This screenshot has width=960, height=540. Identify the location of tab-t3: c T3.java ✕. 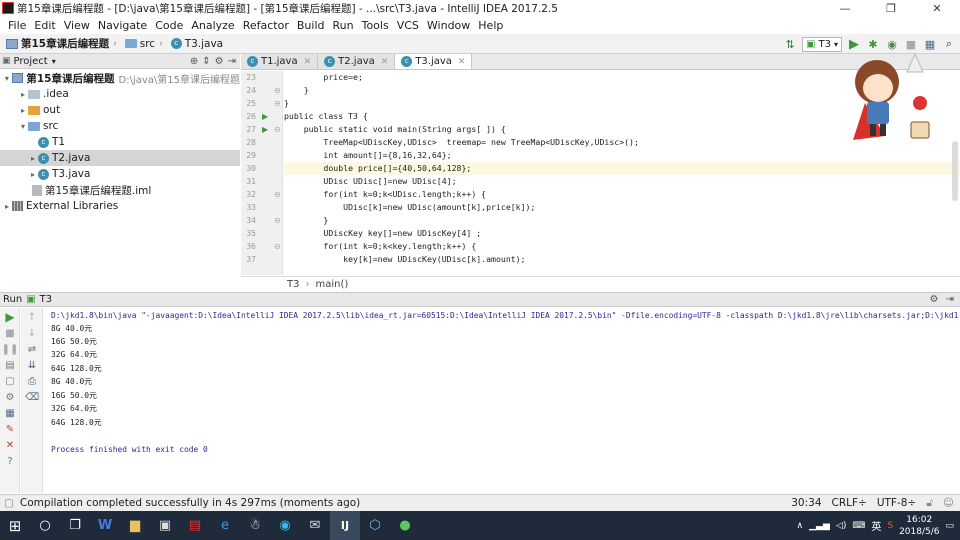
(434, 61).